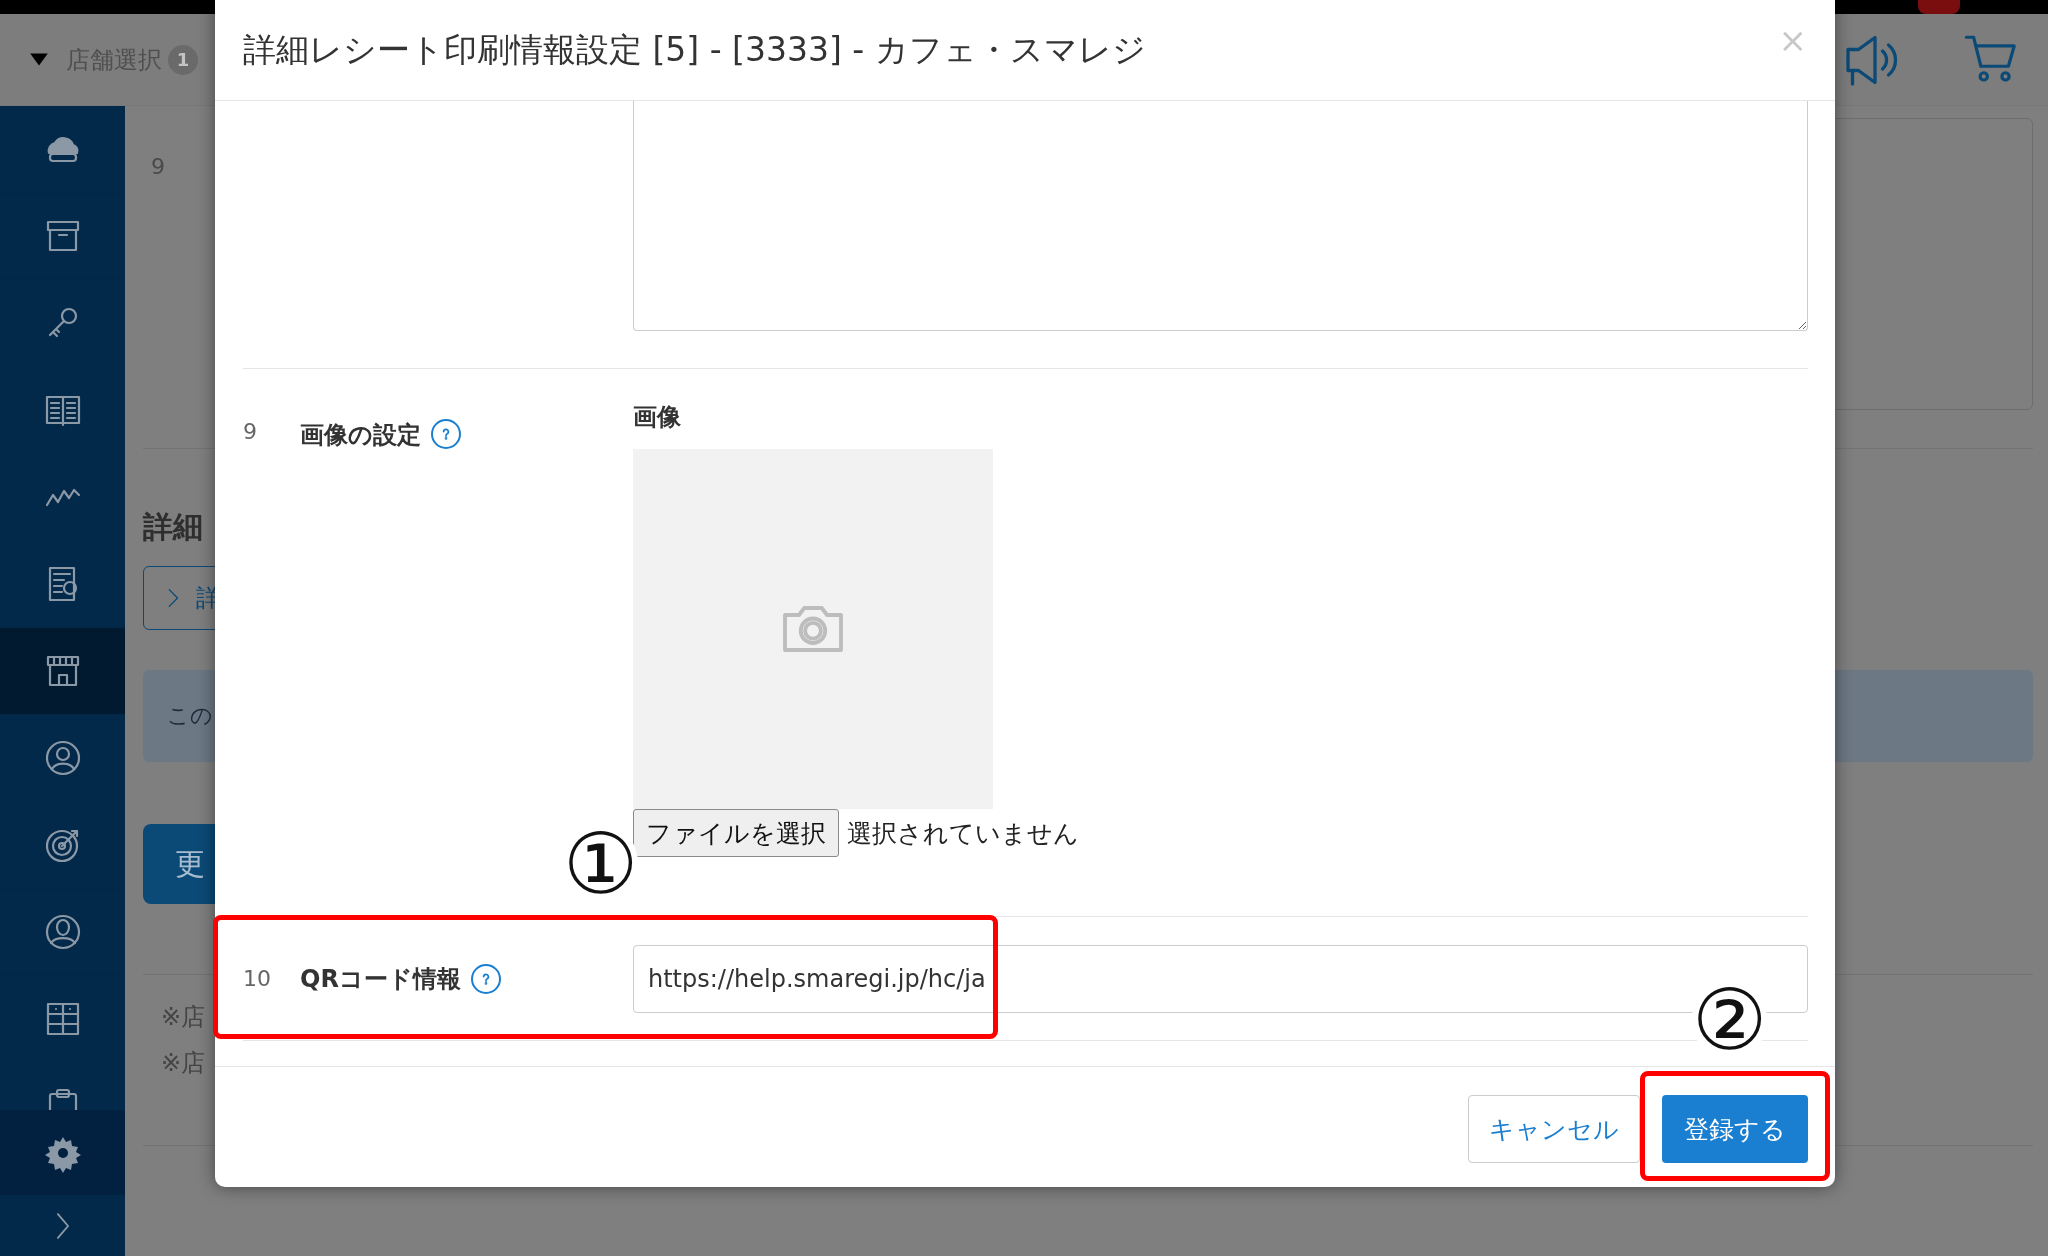 The width and height of the screenshot is (2048, 1256). What do you see at coordinates (62, 671) in the screenshot?
I see `sidebar-item` at bounding box center [62, 671].